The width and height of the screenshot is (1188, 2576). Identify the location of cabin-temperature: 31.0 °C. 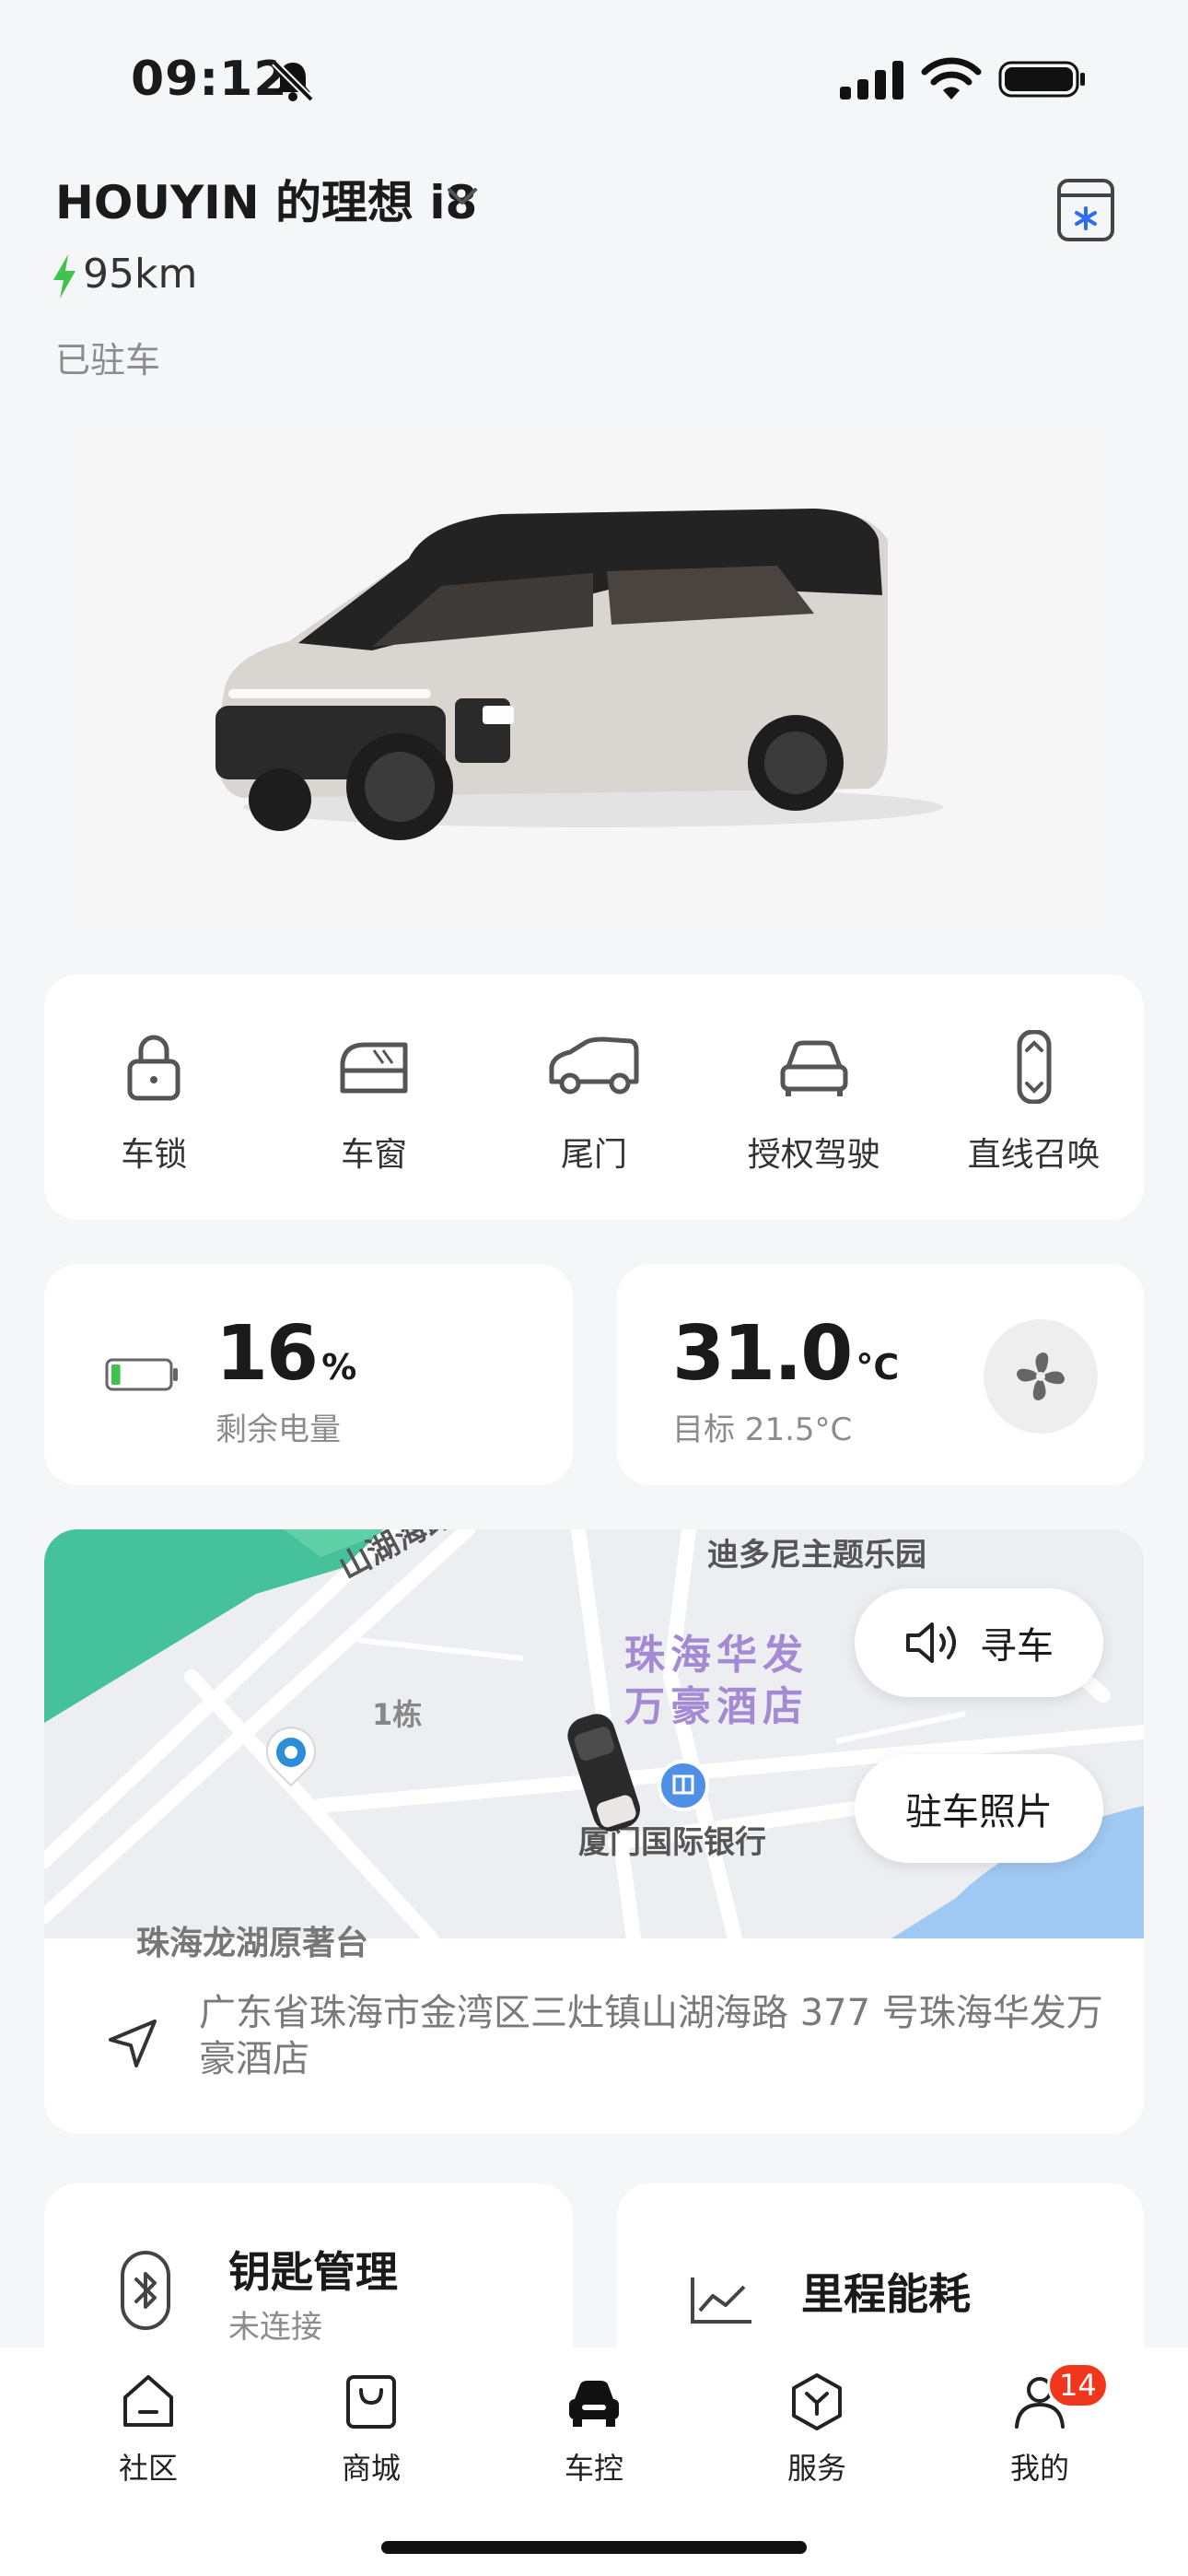
(785, 1354).